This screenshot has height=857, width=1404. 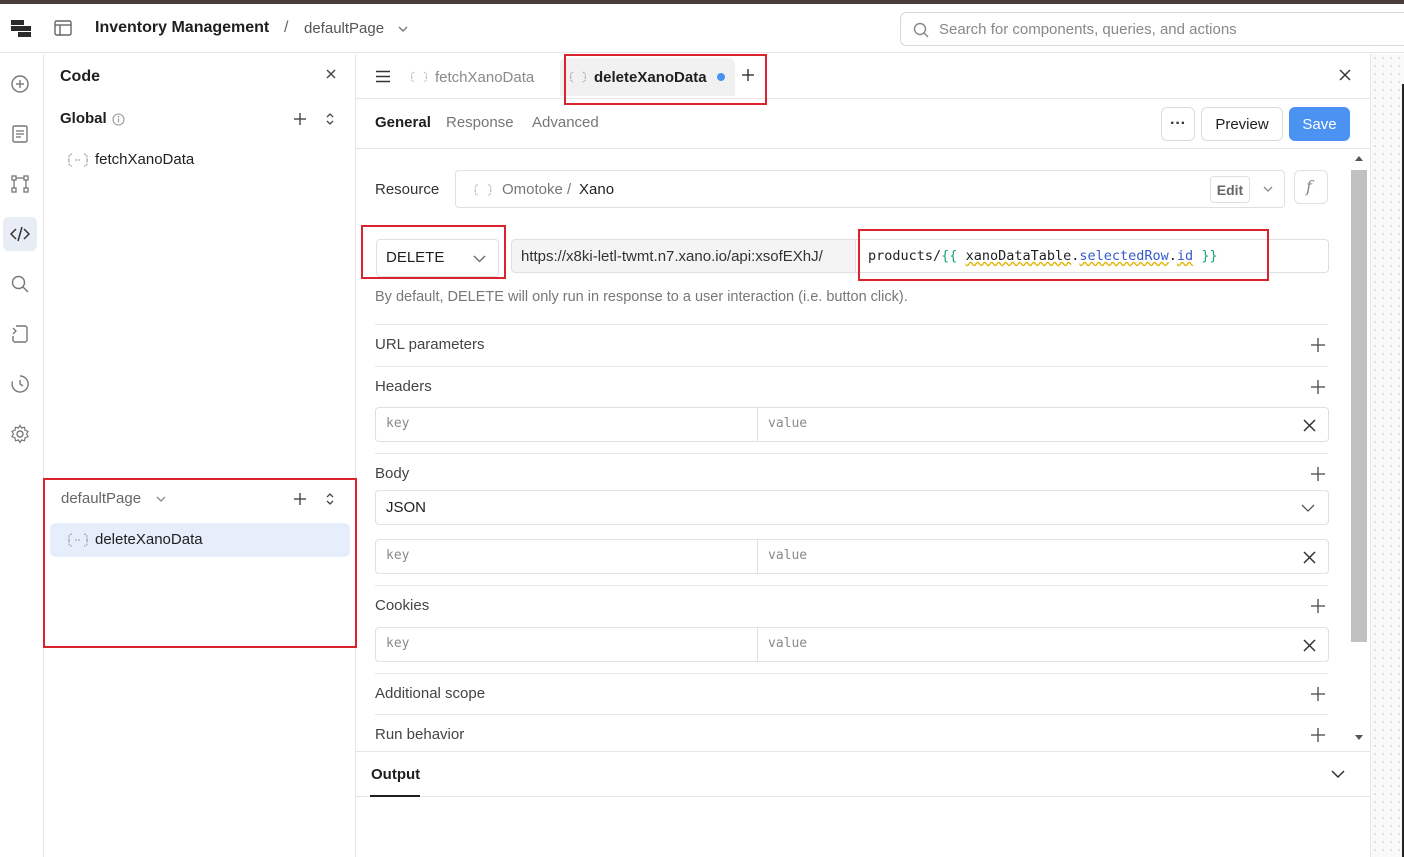 I want to click on scroll-down-icon, so click(x=1359, y=737).